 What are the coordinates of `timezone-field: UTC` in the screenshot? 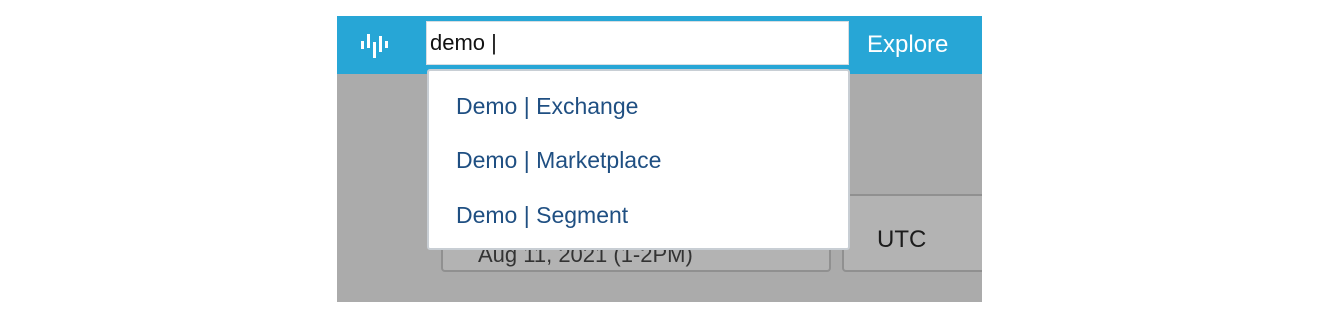 It's located at (912, 233).